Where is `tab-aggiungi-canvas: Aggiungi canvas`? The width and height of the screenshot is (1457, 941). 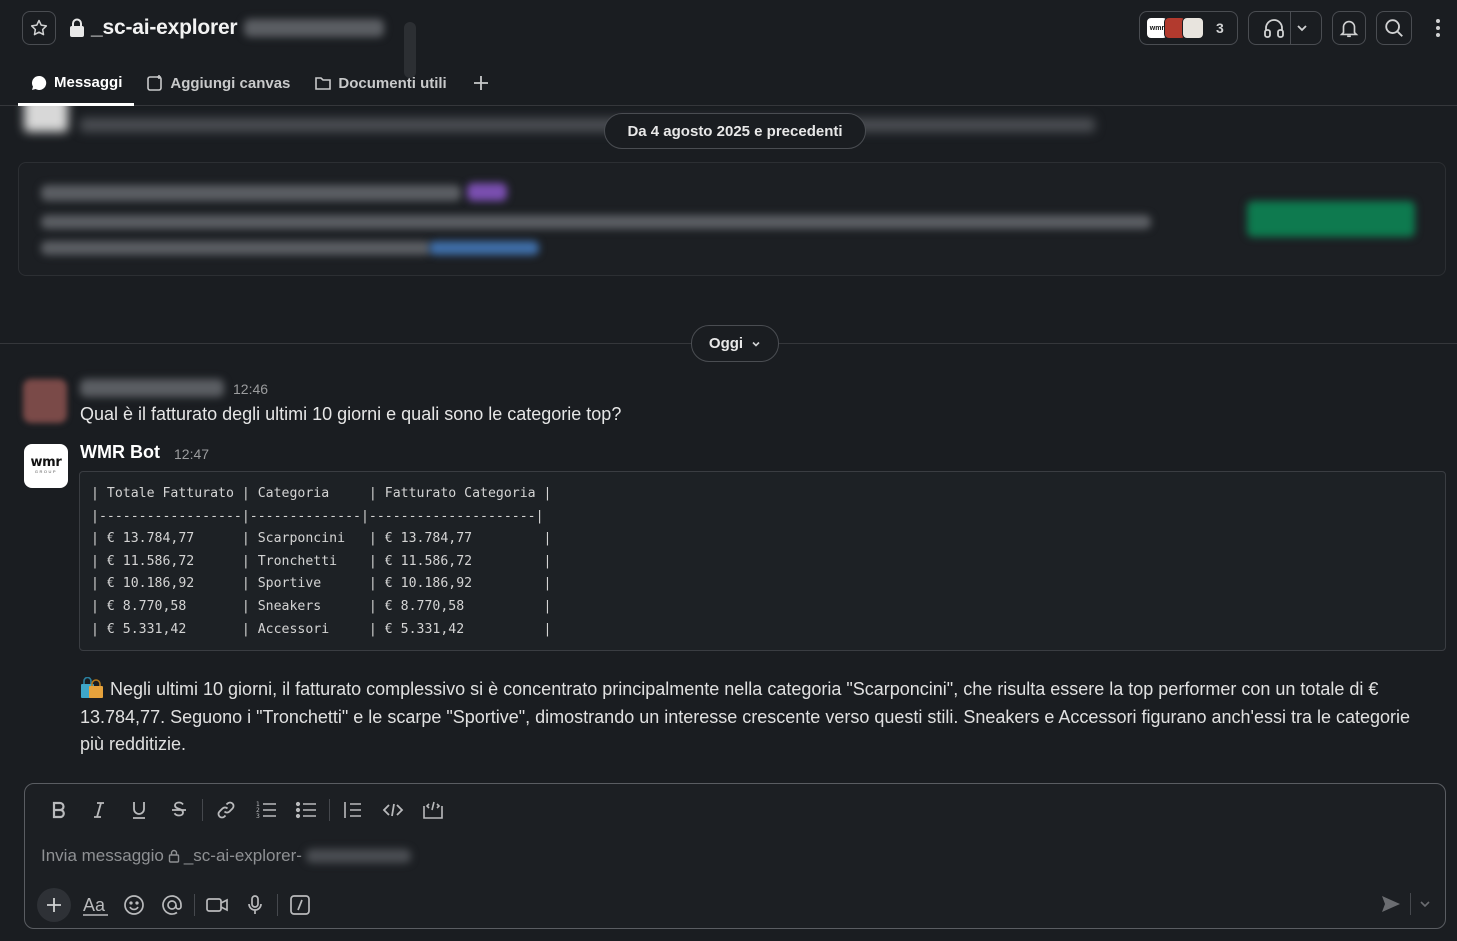 tab-aggiungi-canvas: Aggiungi canvas is located at coordinates (218, 83).